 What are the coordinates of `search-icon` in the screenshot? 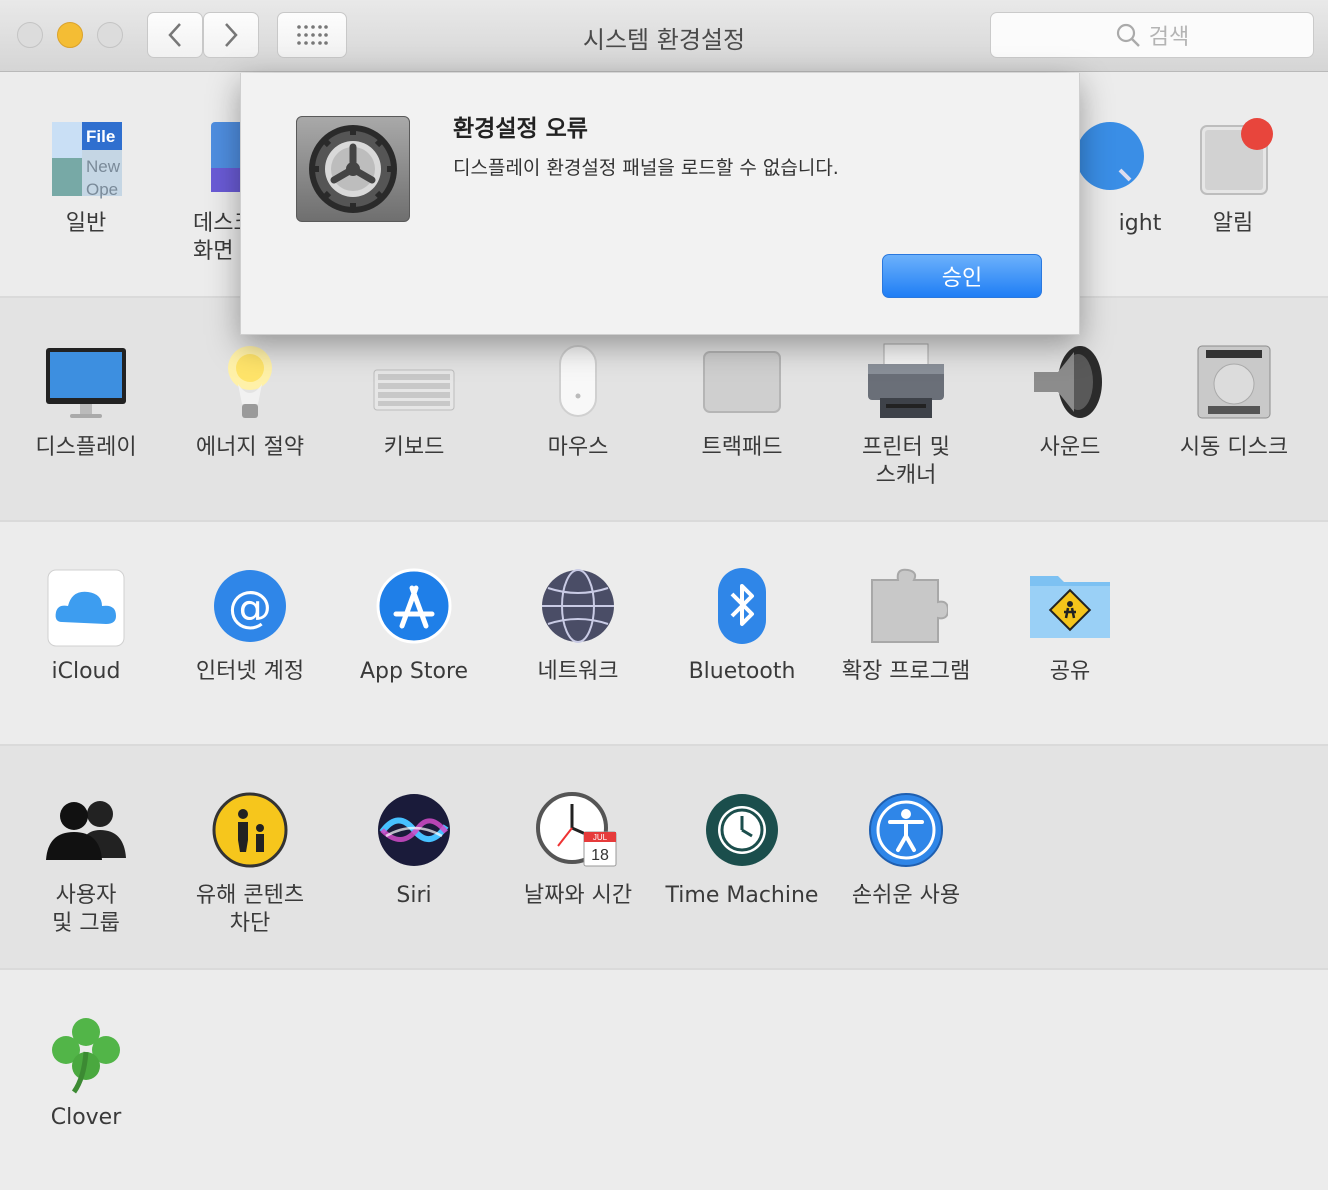 It's located at (1128, 35).